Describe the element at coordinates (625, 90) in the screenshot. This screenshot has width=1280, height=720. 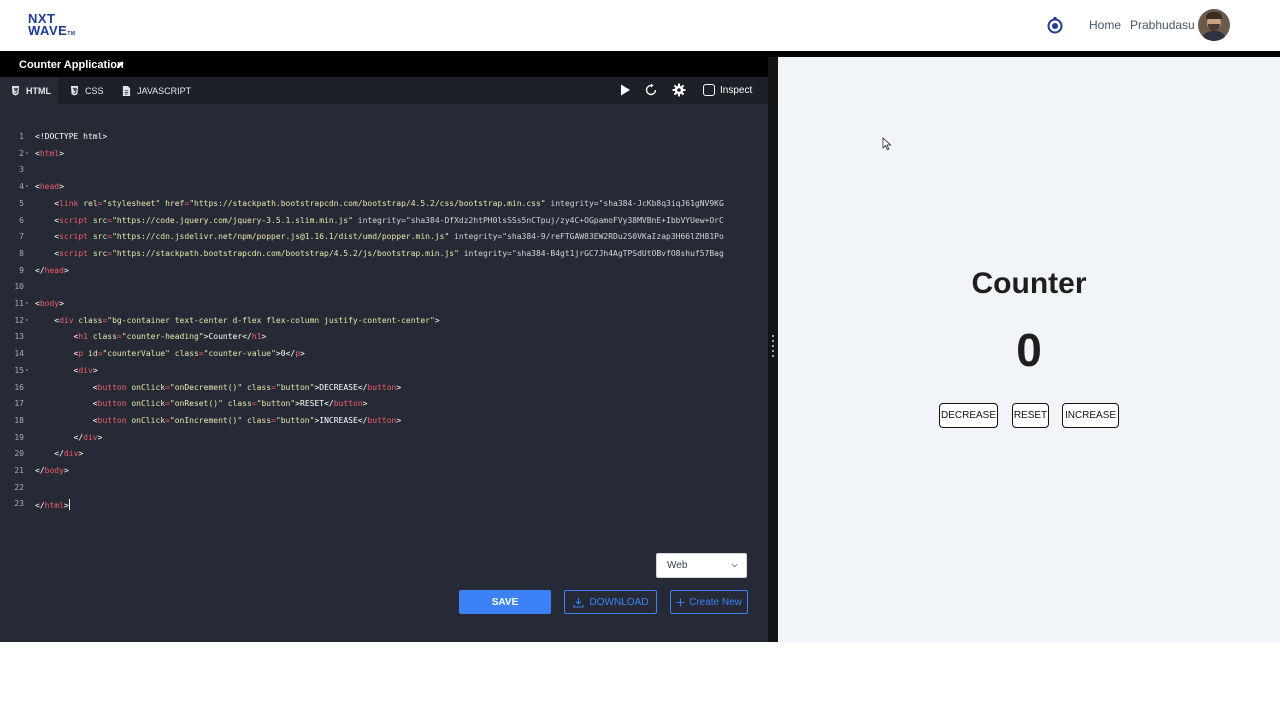
I see `play-icon` at that location.